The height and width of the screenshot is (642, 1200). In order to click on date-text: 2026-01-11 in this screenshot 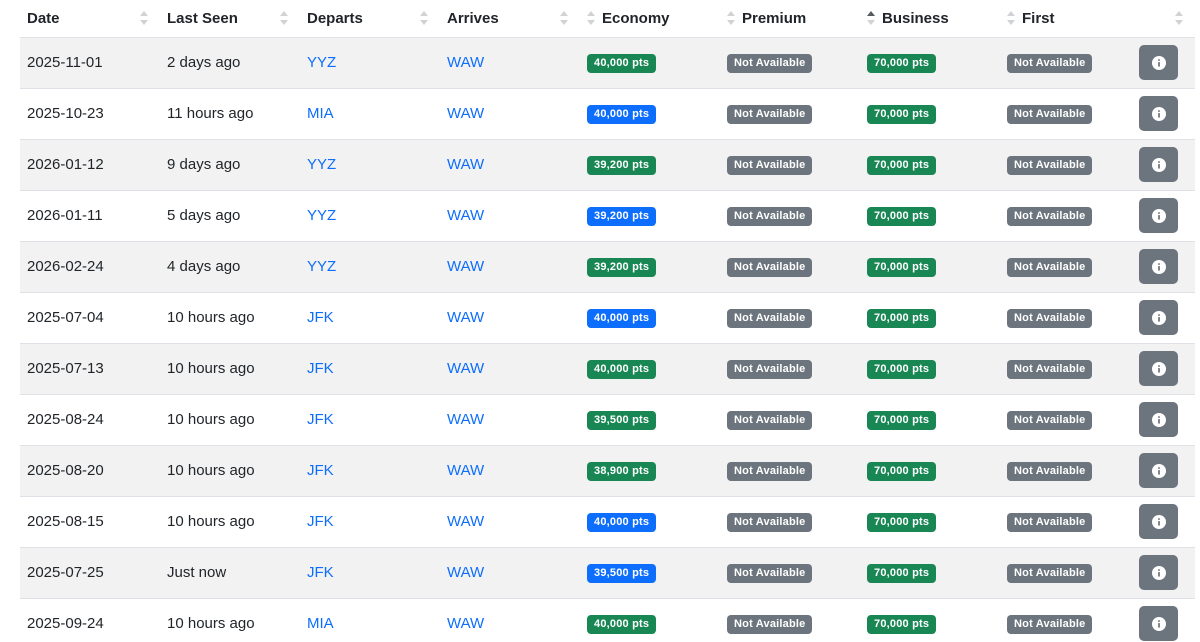, I will do `click(65, 215)`.